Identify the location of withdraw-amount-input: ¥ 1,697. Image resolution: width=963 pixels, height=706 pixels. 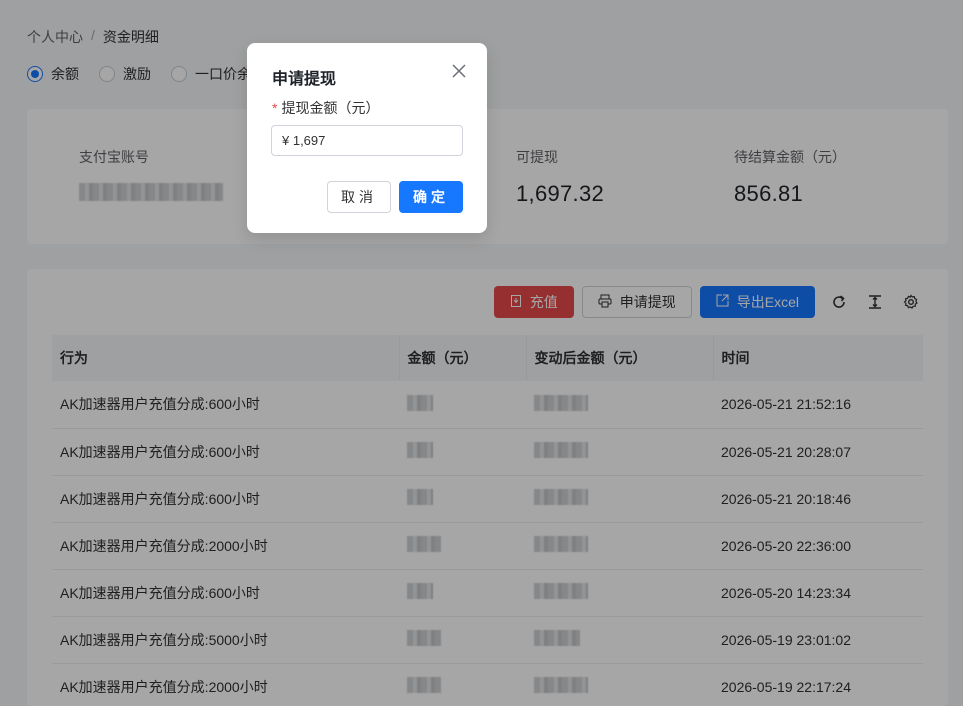
(367, 140).